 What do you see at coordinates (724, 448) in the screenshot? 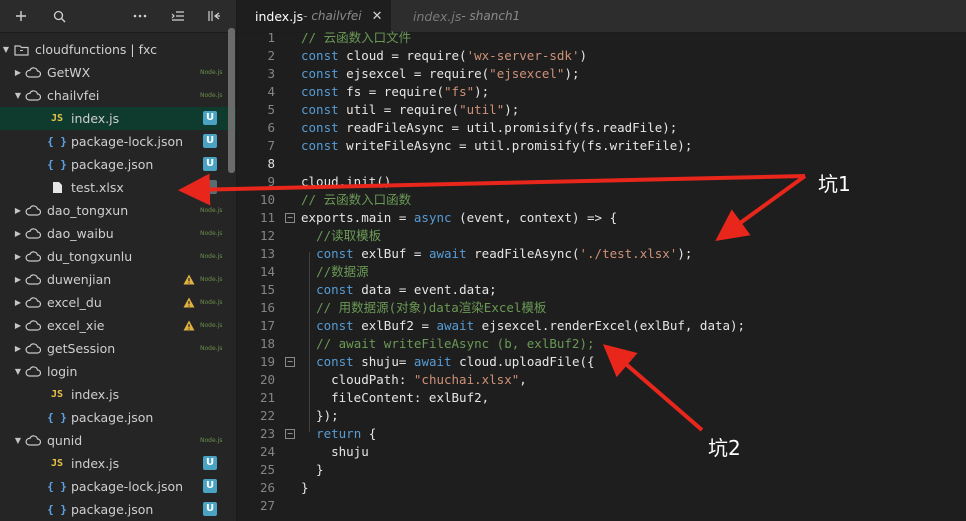
I see `annotation-label-2: 坑2` at bounding box center [724, 448].